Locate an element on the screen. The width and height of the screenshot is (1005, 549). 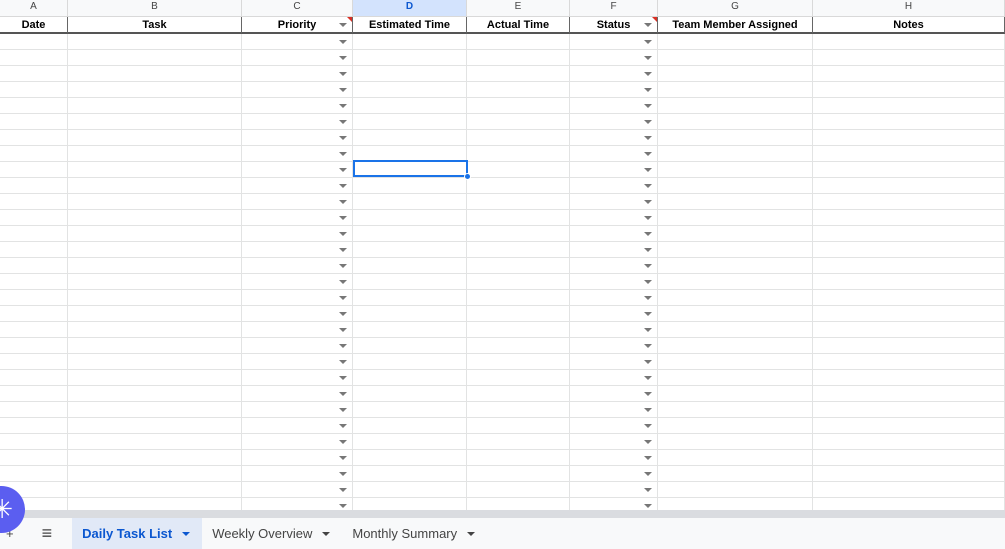
column-header-F: F is located at coordinates (614, 8).